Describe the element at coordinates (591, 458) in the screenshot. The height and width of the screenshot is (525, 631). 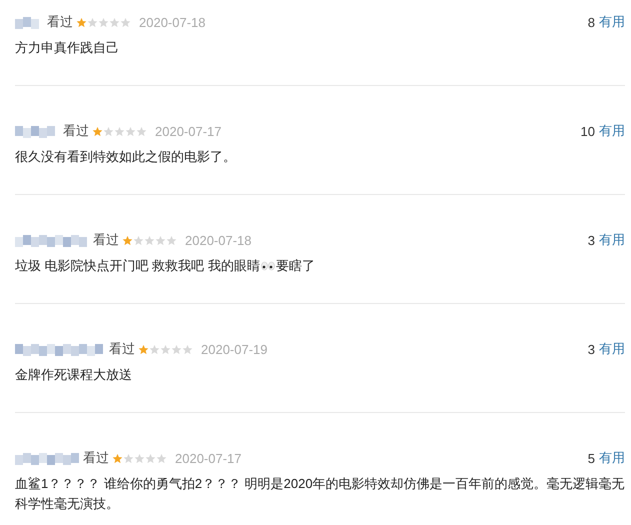
I see `vote-count: 5` at that location.